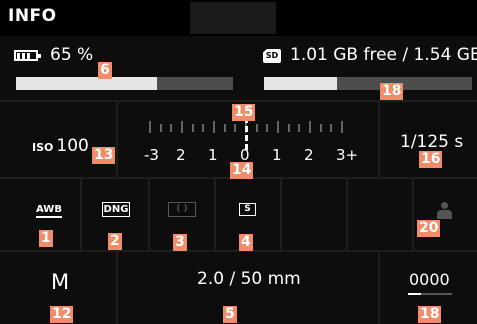  What do you see at coordinates (247, 209) in the screenshot?
I see `drive-mode-setting: S` at bounding box center [247, 209].